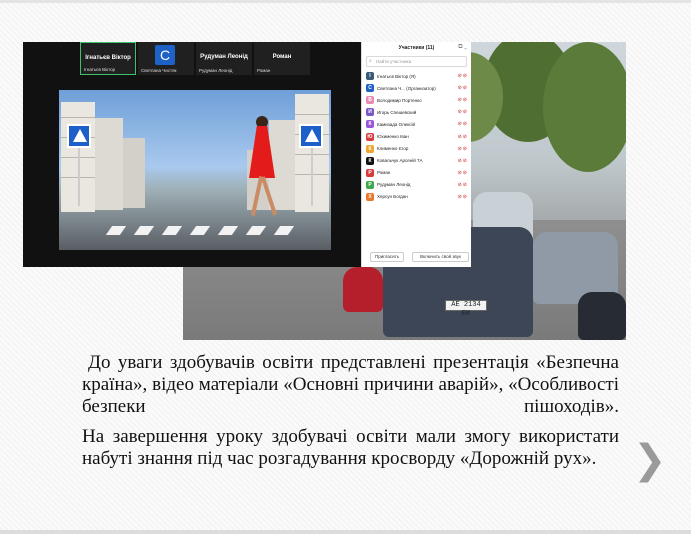 The height and width of the screenshot is (534, 691). What do you see at coordinates (397, 112) in the screenshot?
I see `participant-name: Игорь Спешевский` at bounding box center [397, 112].